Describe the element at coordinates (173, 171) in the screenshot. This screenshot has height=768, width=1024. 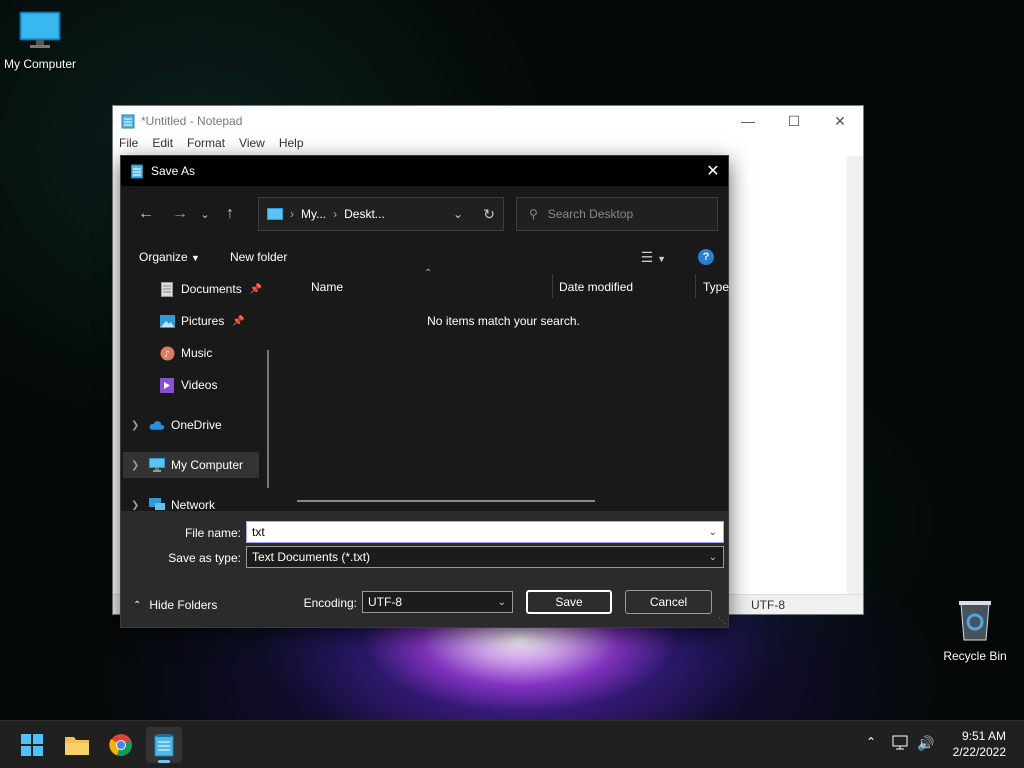
I see `dialog-title: Save As` at that location.